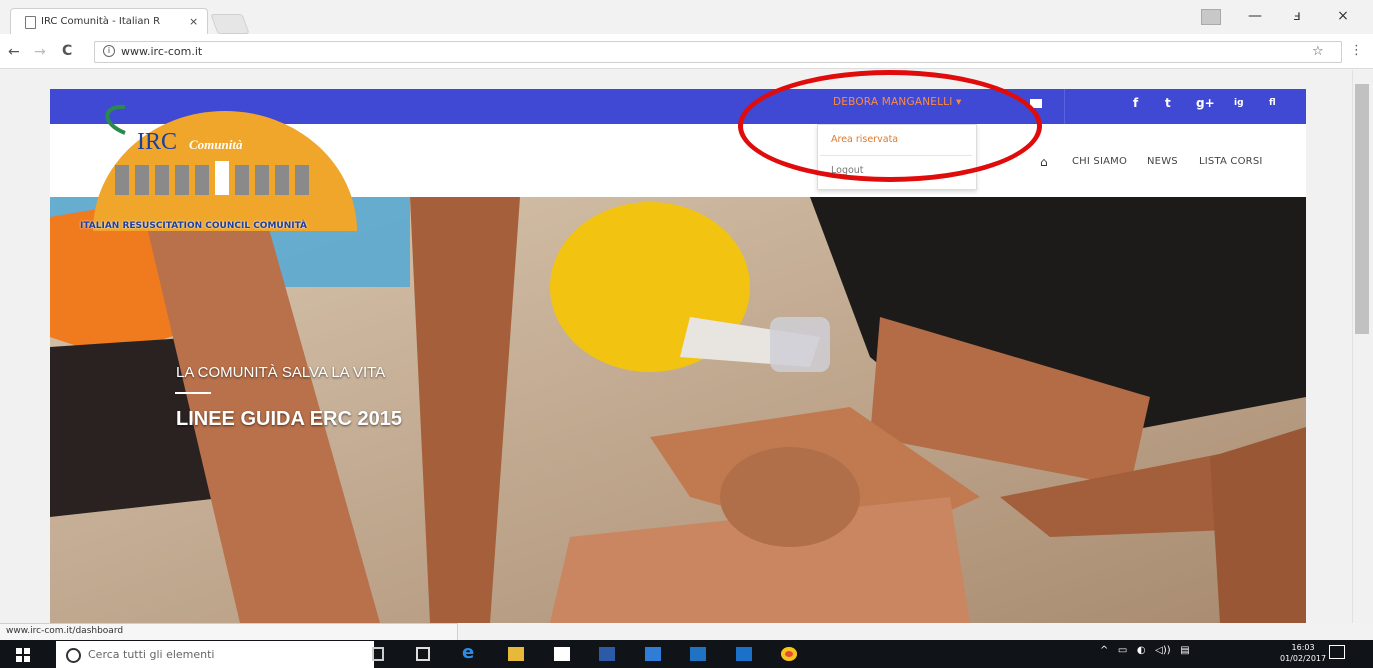 The width and height of the screenshot is (1373, 668). I want to click on back-button: ←, so click(14, 52).